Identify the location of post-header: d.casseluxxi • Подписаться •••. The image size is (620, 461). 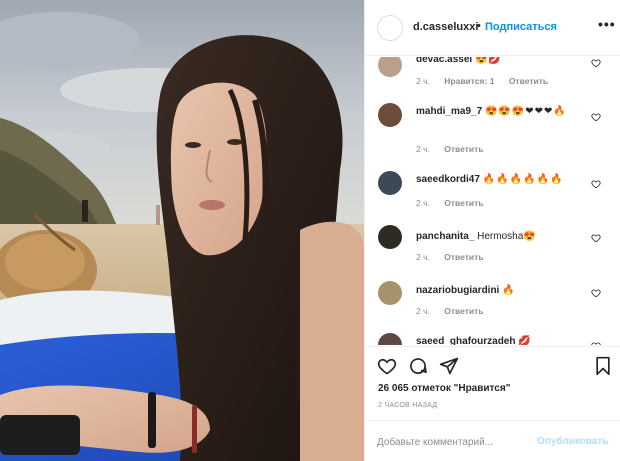
(492, 28).